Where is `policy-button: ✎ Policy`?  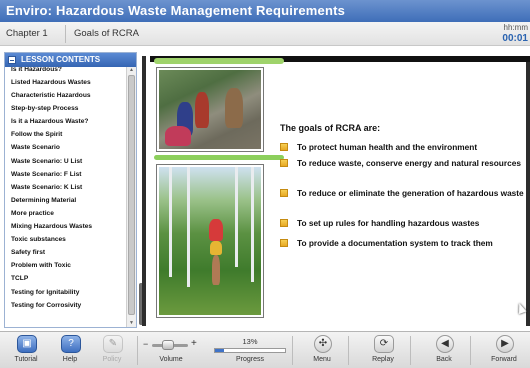
policy-button: ✎ Policy is located at coordinates (112, 350).